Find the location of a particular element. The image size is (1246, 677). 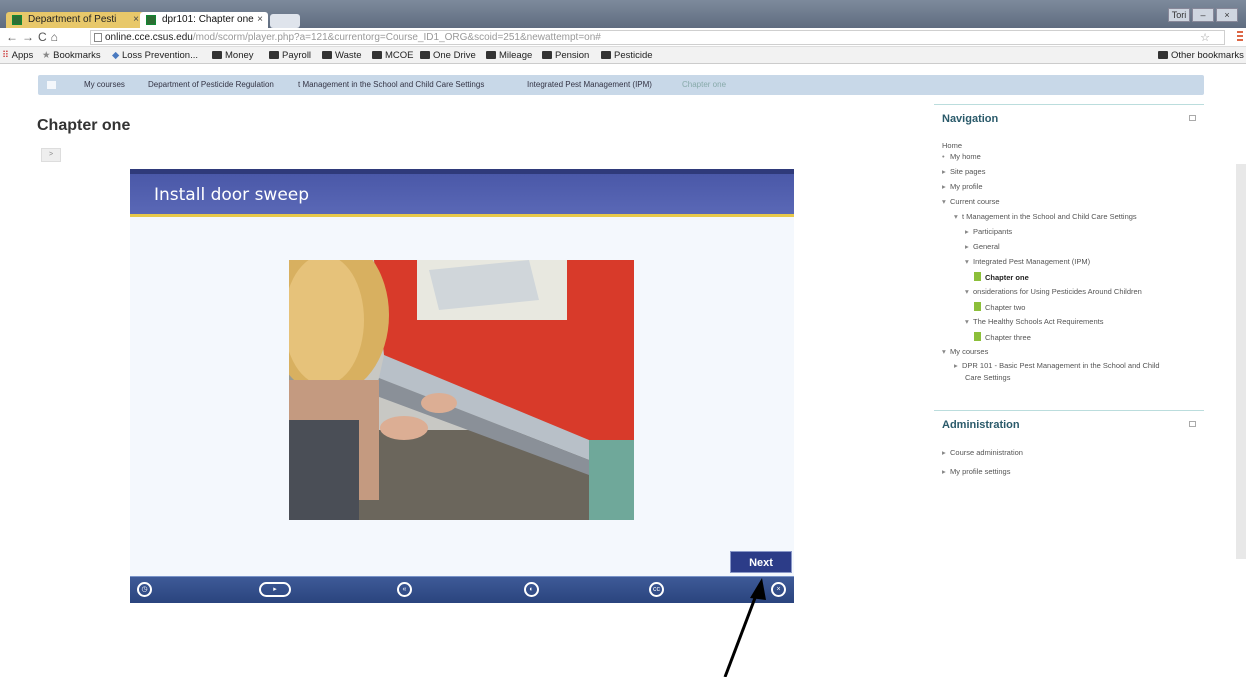

home-icon is located at coordinates (51, 85).